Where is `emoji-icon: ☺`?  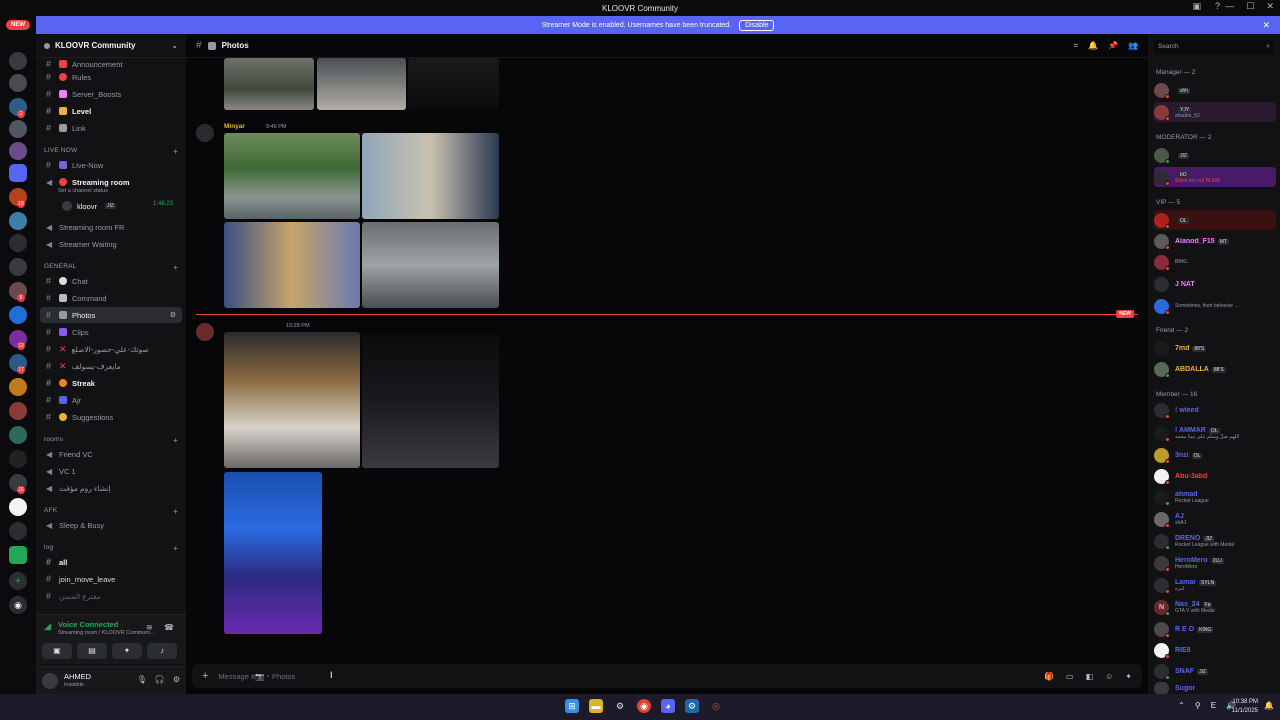
emoji-icon: ☺ is located at coordinates (1109, 676).